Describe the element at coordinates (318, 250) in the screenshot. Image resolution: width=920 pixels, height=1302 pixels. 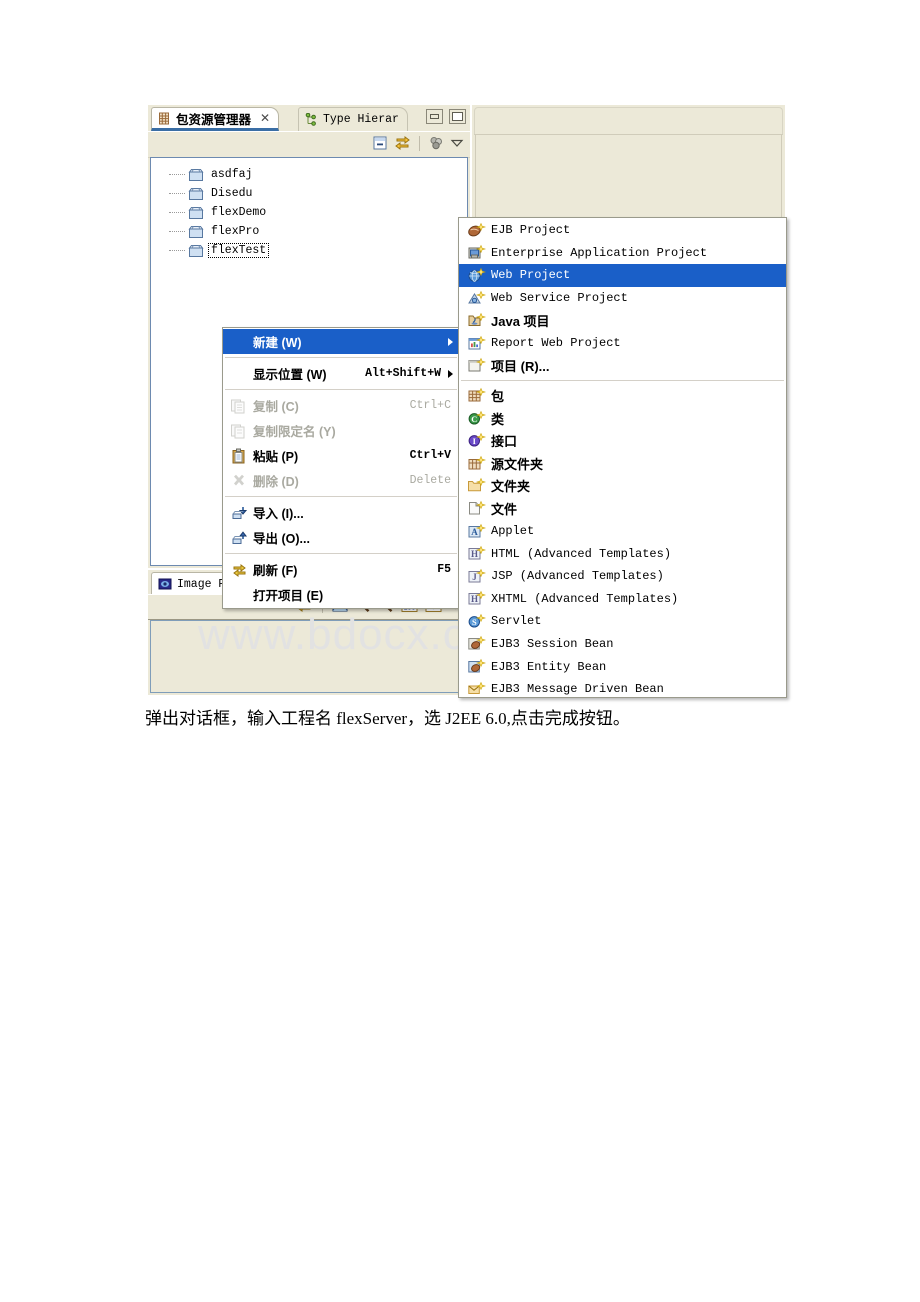
I see `tree-item-flextest: flexTest` at that location.